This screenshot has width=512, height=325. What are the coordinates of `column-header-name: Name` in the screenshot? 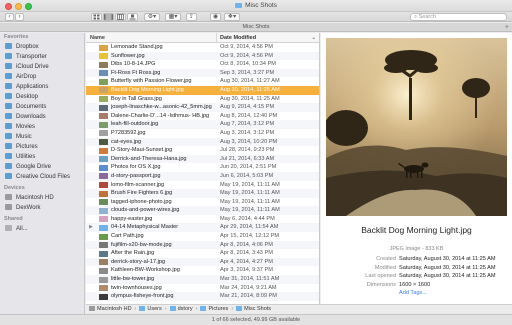 It's located at (97, 38).